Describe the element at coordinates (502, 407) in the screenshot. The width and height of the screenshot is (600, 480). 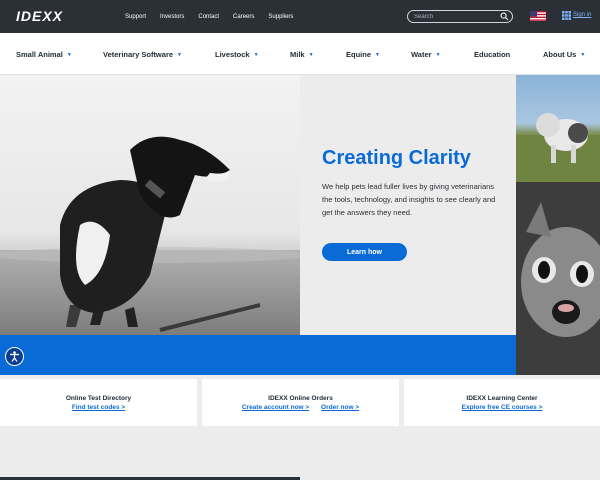
I see `explore-ce-courses-link: Explore free CE courses >` at that location.